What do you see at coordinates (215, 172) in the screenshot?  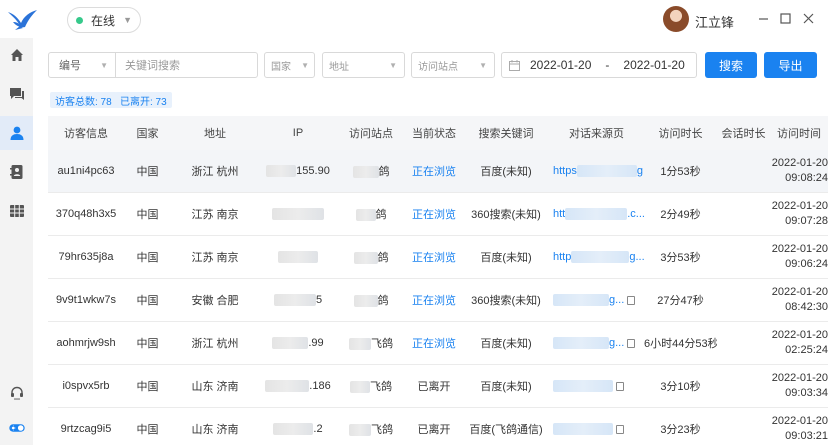 I see `address-cell: 浙江 杭州` at bounding box center [215, 172].